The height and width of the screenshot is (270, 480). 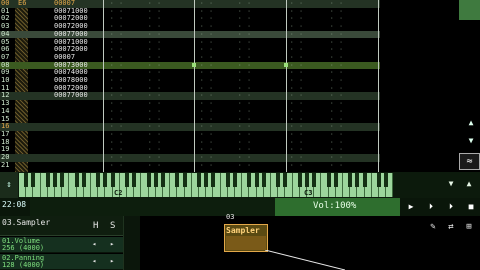 What do you see at coordinates (190, 96) in the screenshot?
I see `pattern-row: 12 00077000 · · · · · · · · · · · ·` at bounding box center [190, 96].